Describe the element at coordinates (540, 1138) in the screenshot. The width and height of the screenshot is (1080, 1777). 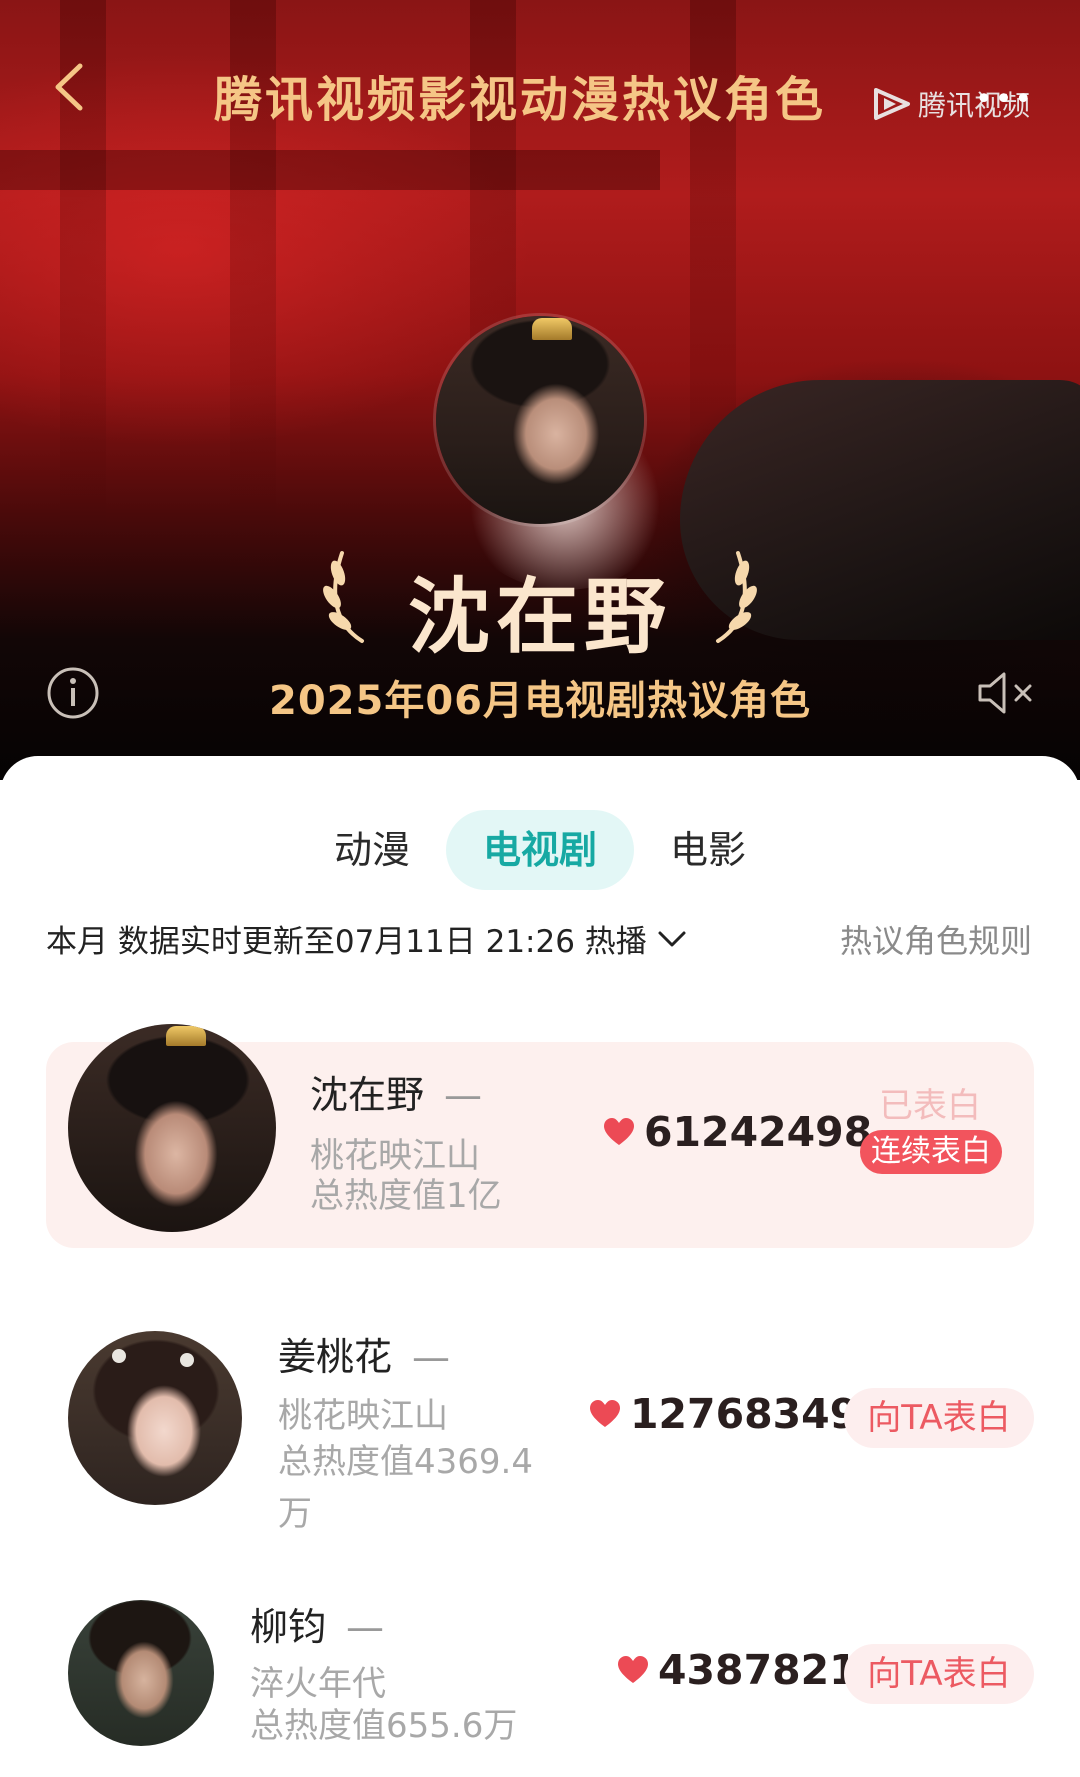
I see `list-item: 沈在野 — 桃花映江山 总热度值1亿 61242498 已表白 连续表白` at that location.